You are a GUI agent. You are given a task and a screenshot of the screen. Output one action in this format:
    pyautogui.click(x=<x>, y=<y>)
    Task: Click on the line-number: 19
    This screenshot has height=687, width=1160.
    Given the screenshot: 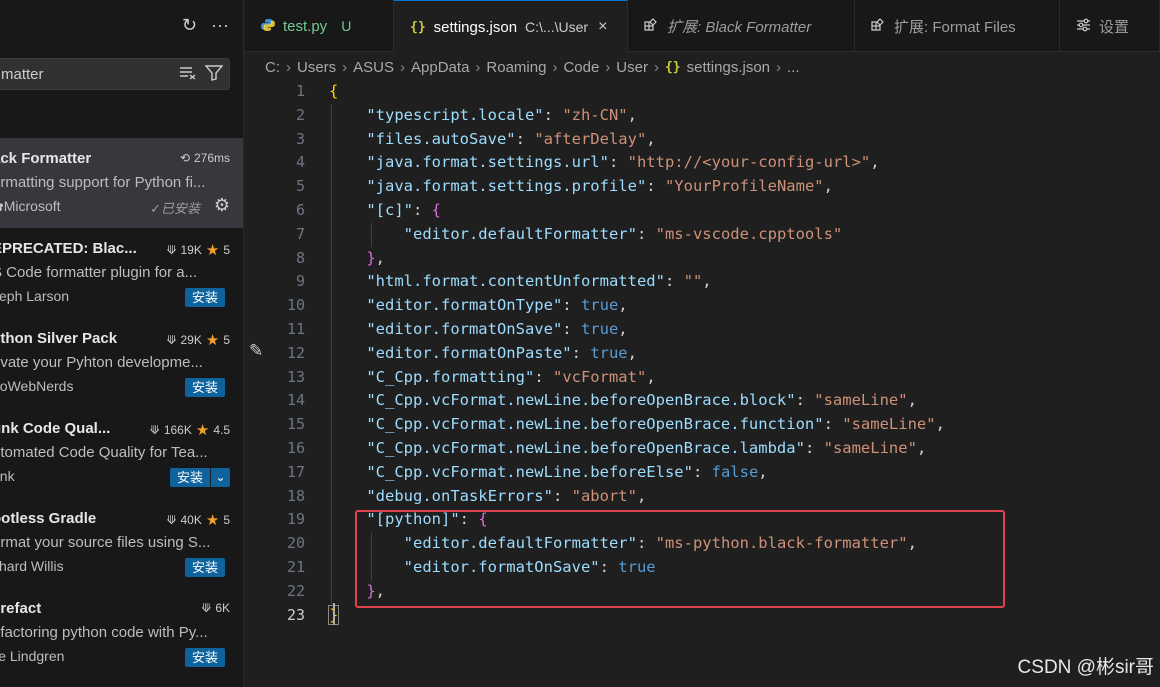 What is the action you would take?
    pyautogui.click(x=295, y=519)
    